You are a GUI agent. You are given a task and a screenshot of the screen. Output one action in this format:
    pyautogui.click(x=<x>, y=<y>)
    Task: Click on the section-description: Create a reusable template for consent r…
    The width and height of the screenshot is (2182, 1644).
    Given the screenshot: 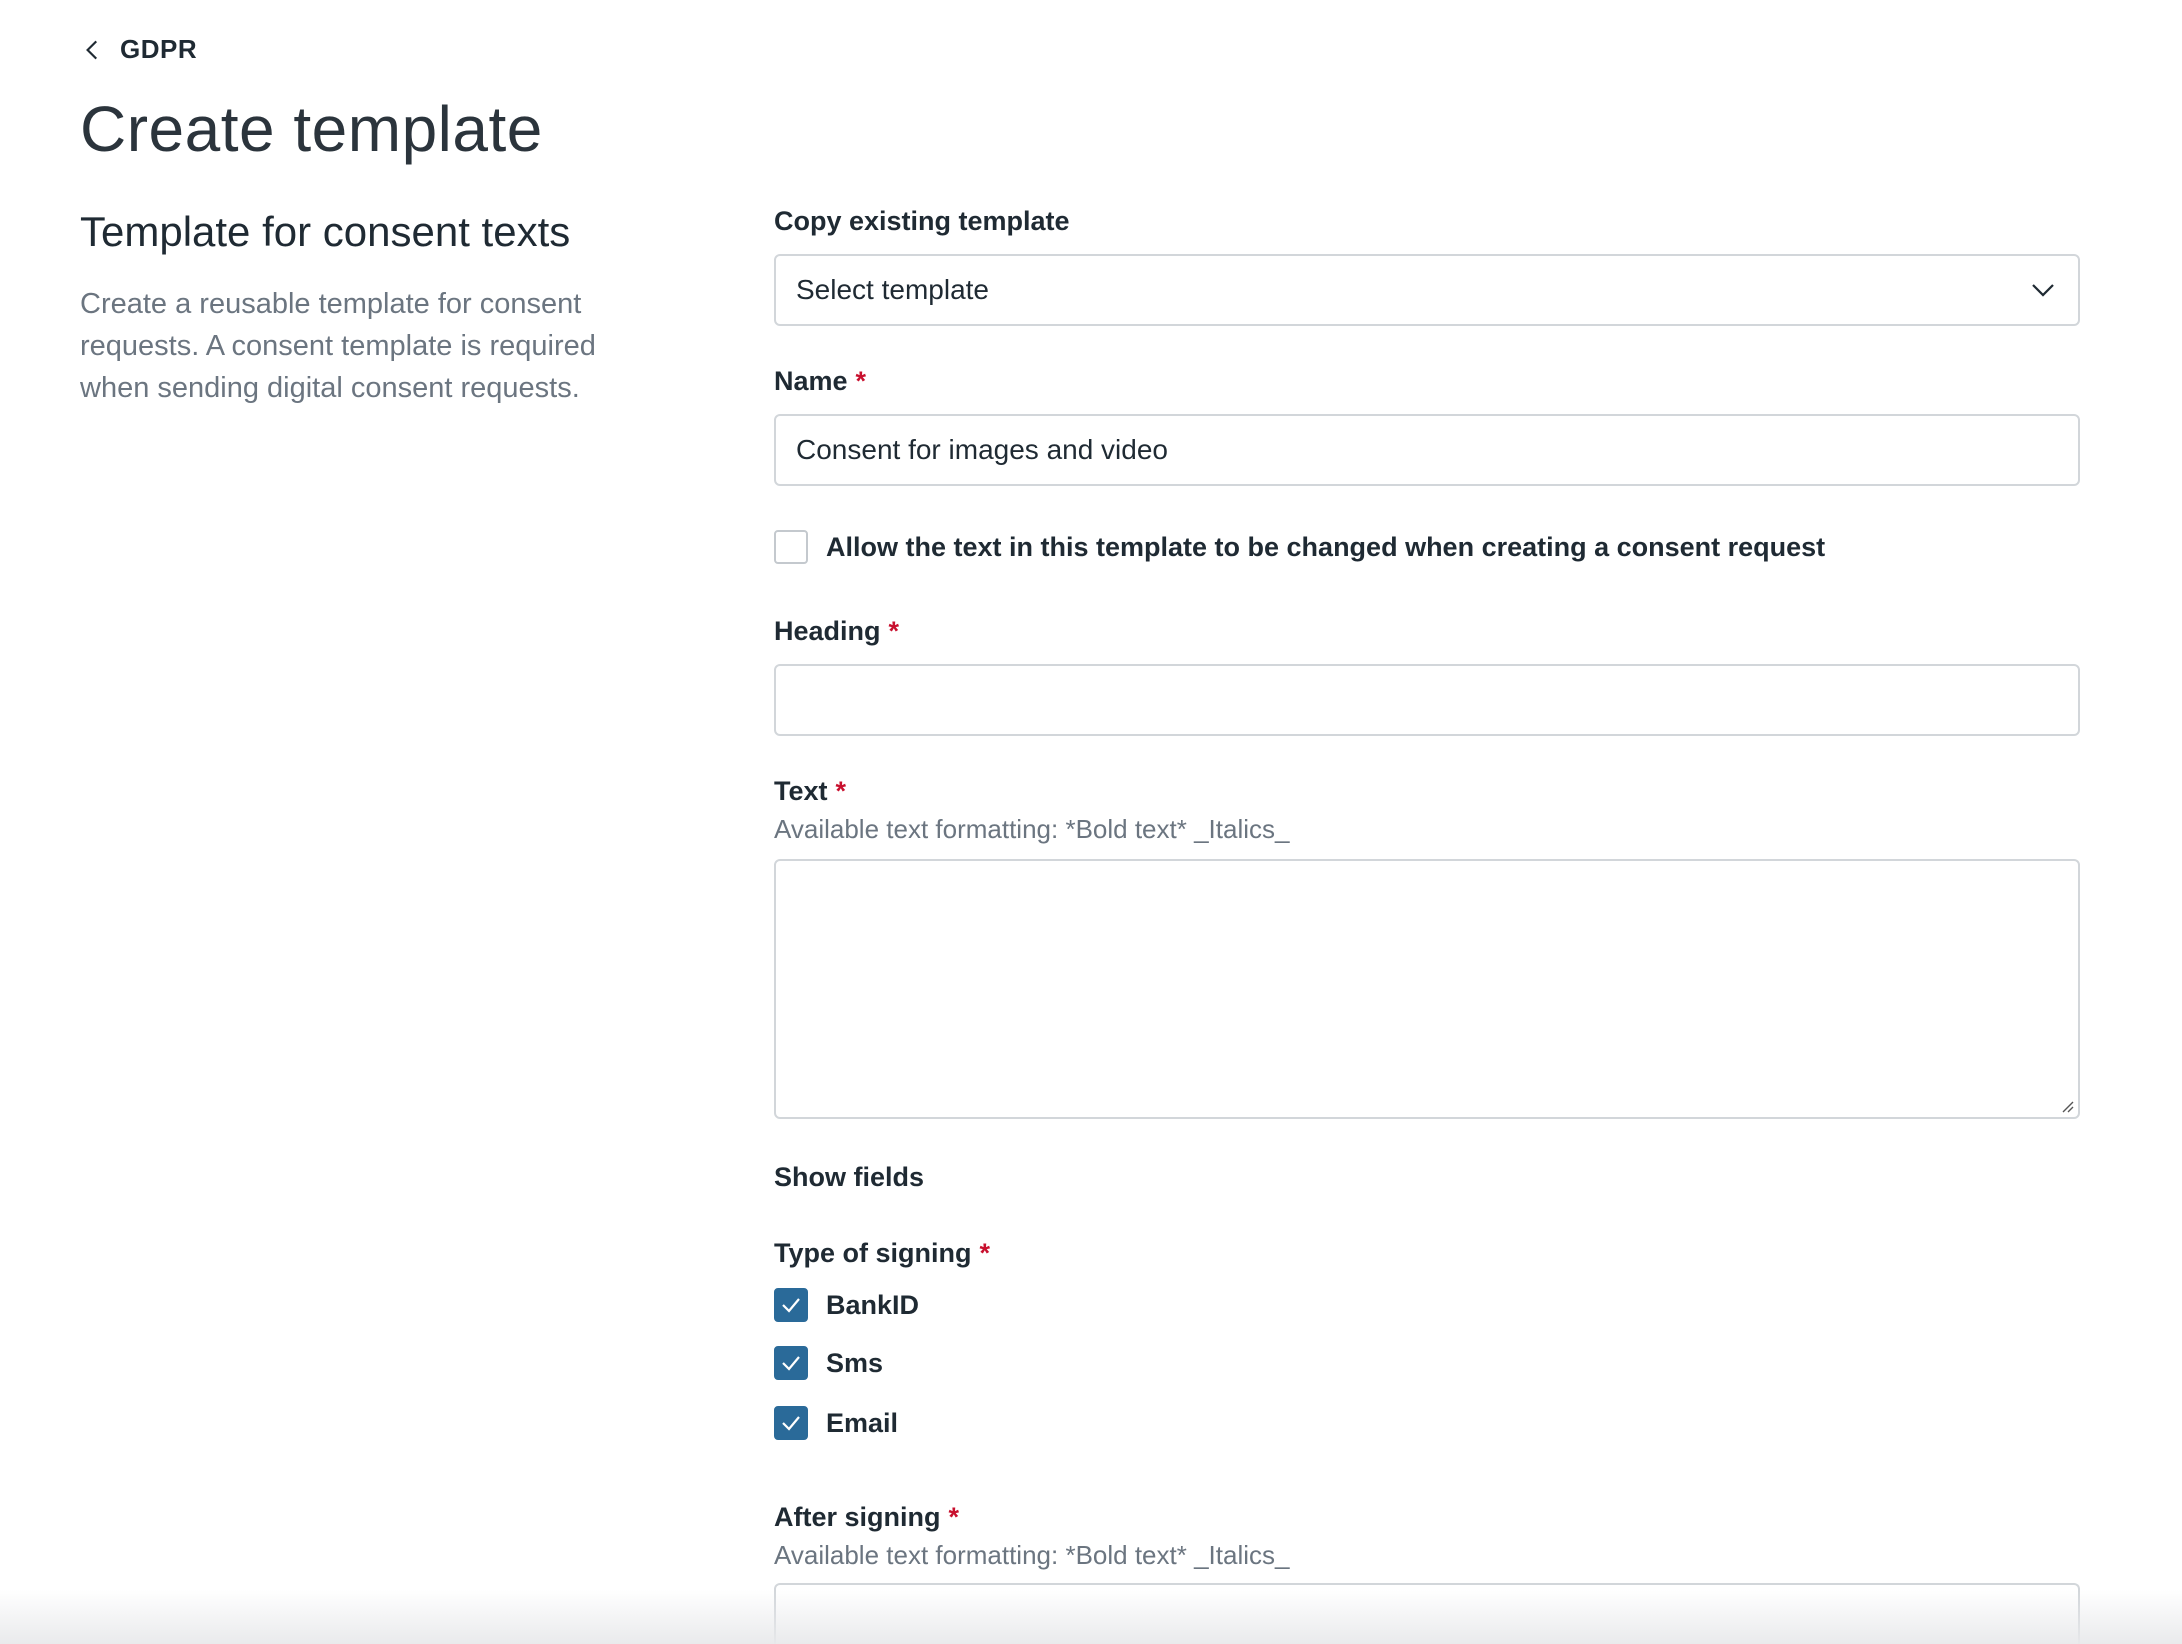 What is the action you would take?
    pyautogui.click(x=338, y=346)
    